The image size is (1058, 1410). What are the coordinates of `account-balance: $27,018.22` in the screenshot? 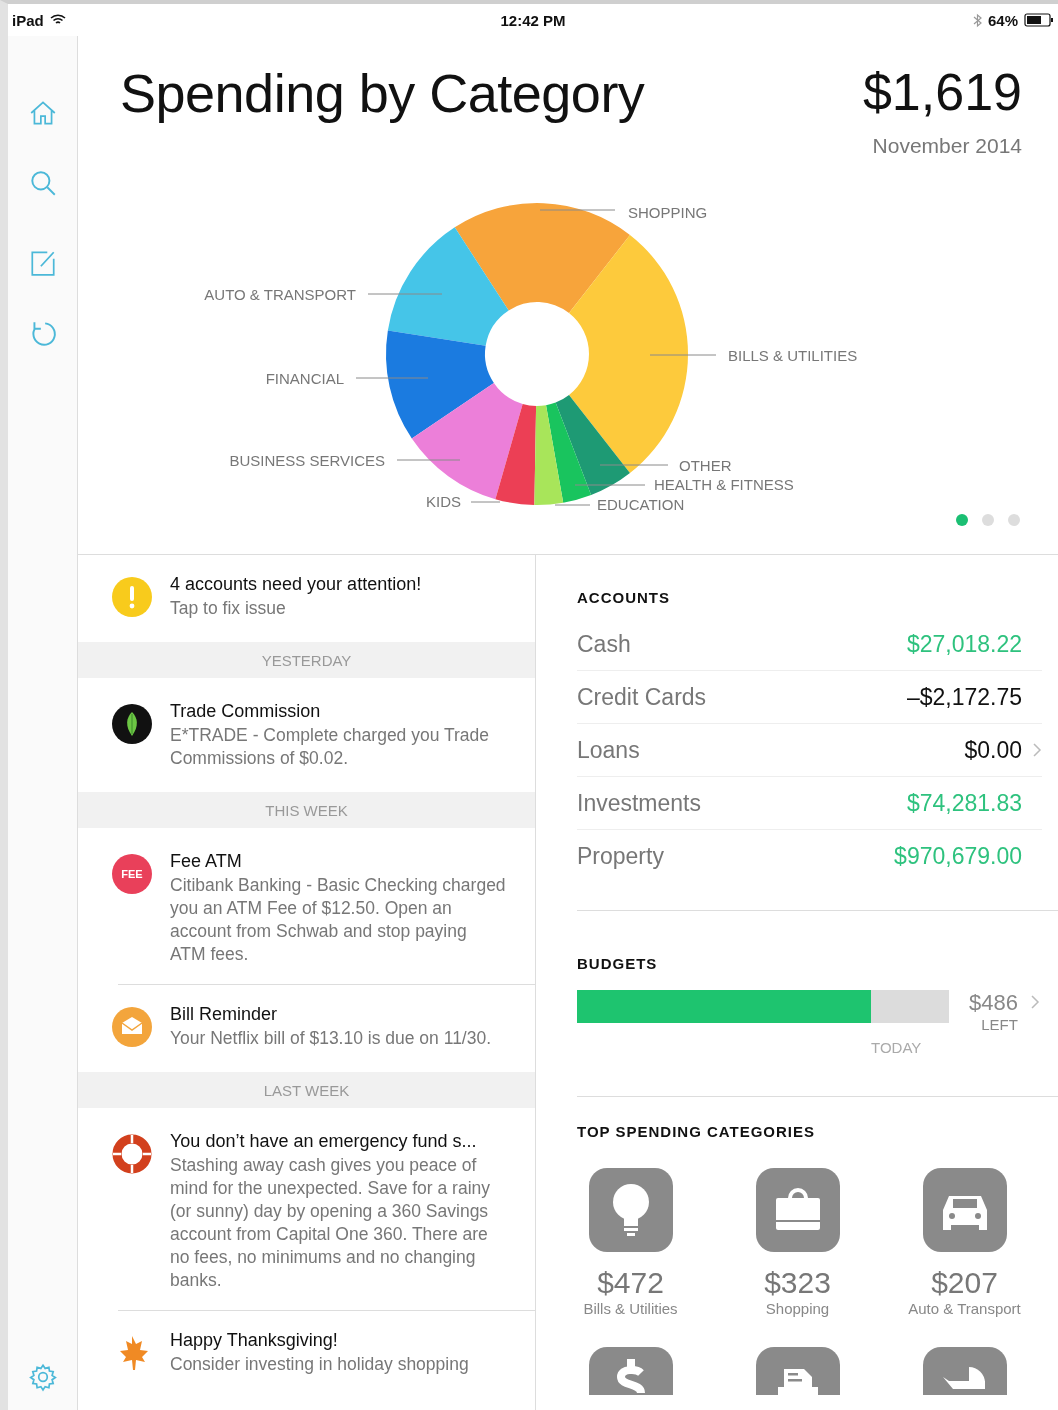 It's located at (964, 644).